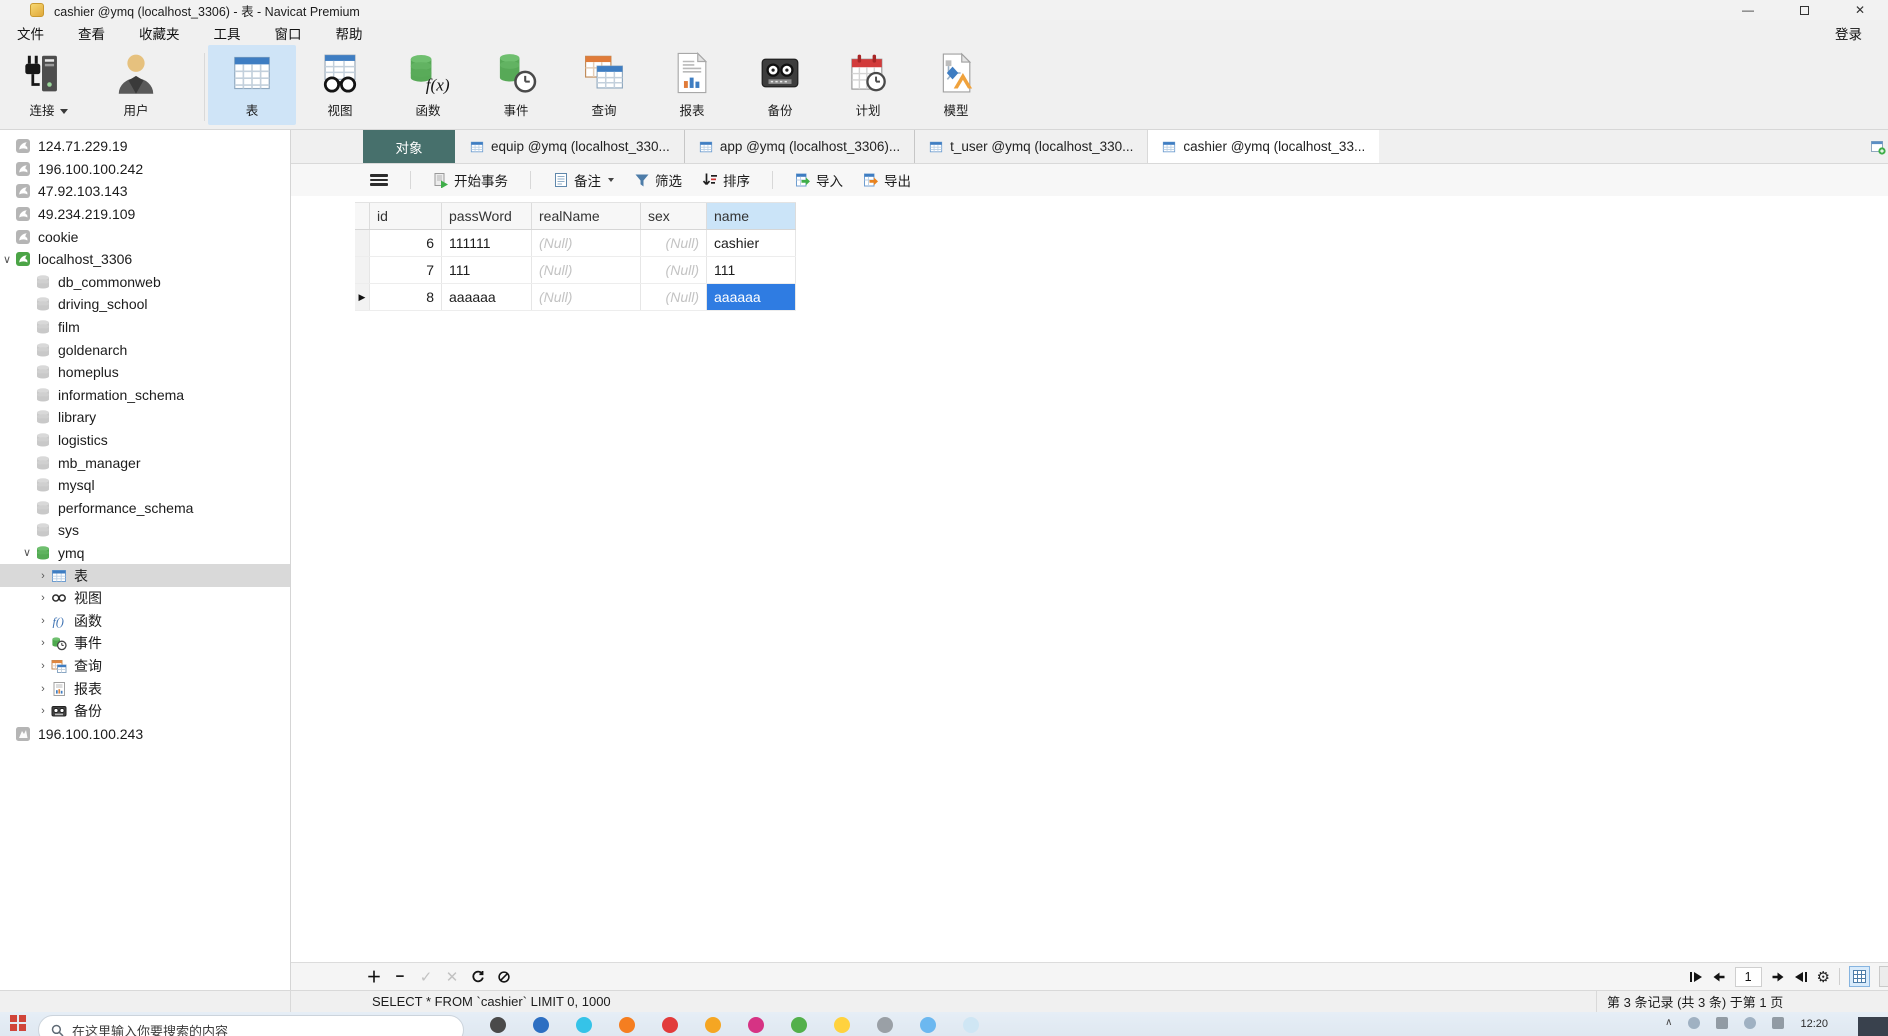  Describe the element at coordinates (426, 977) in the screenshot. I see `apply-changes-button: ✓` at that location.